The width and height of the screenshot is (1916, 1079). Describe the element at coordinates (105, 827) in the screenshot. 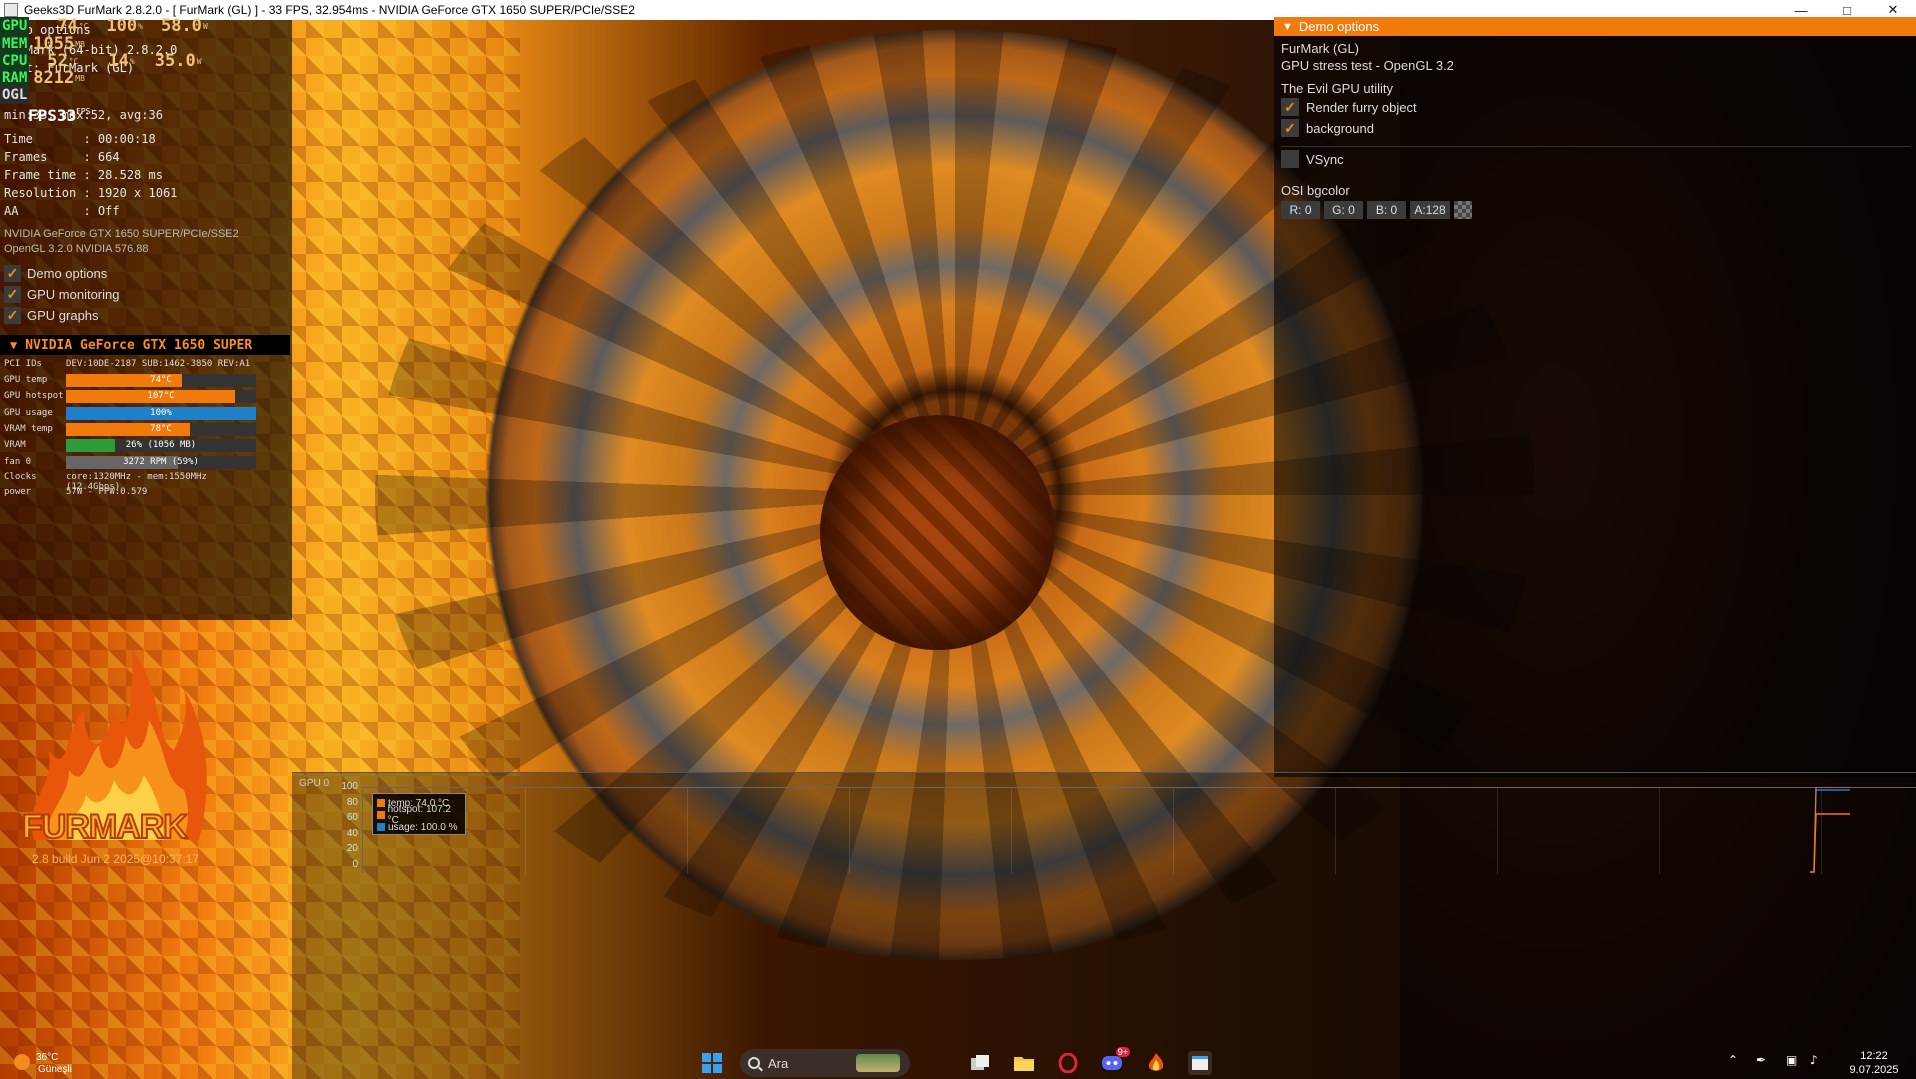

I see `furmark-logo-text: FURMARK` at that location.